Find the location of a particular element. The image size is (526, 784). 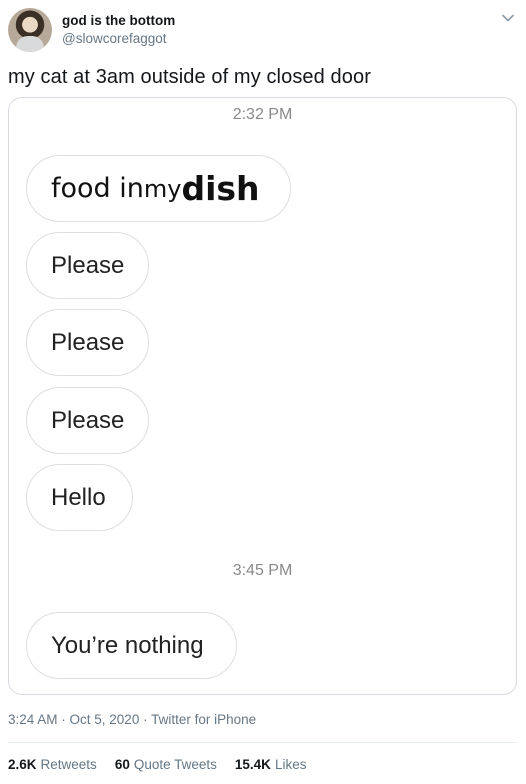

quote-tweets-label: Quote Tweets is located at coordinates (175, 764).